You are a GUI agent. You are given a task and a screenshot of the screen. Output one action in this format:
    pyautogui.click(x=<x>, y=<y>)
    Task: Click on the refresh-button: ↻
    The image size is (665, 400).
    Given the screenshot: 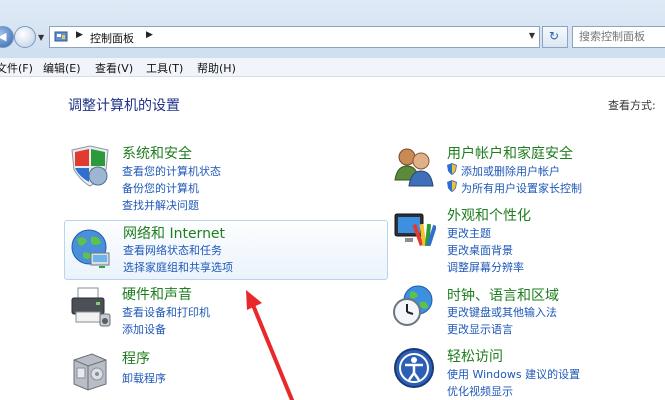 What is the action you would take?
    pyautogui.click(x=555, y=37)
    